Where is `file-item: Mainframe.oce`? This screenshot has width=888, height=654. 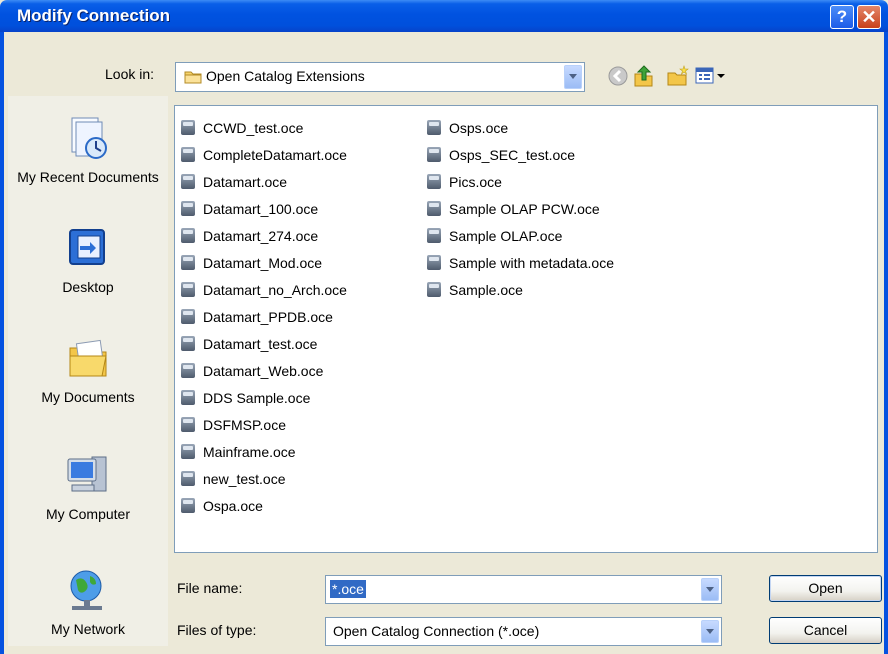 file-item: Mainframe.oce is located at coordinates (264, 451).